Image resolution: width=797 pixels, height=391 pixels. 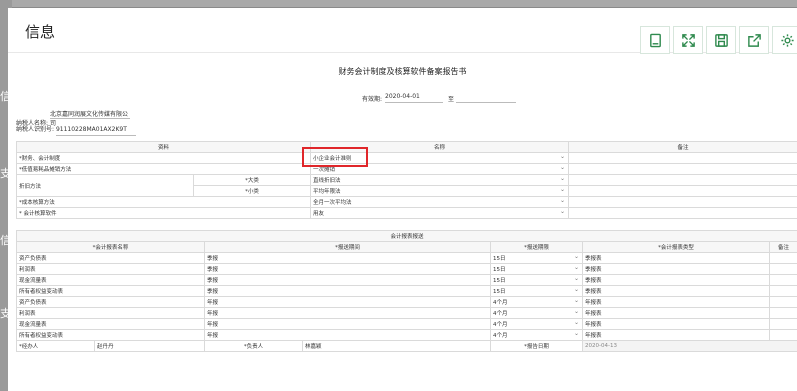 I want to click on period-end-input, so click(x=486, y=98).